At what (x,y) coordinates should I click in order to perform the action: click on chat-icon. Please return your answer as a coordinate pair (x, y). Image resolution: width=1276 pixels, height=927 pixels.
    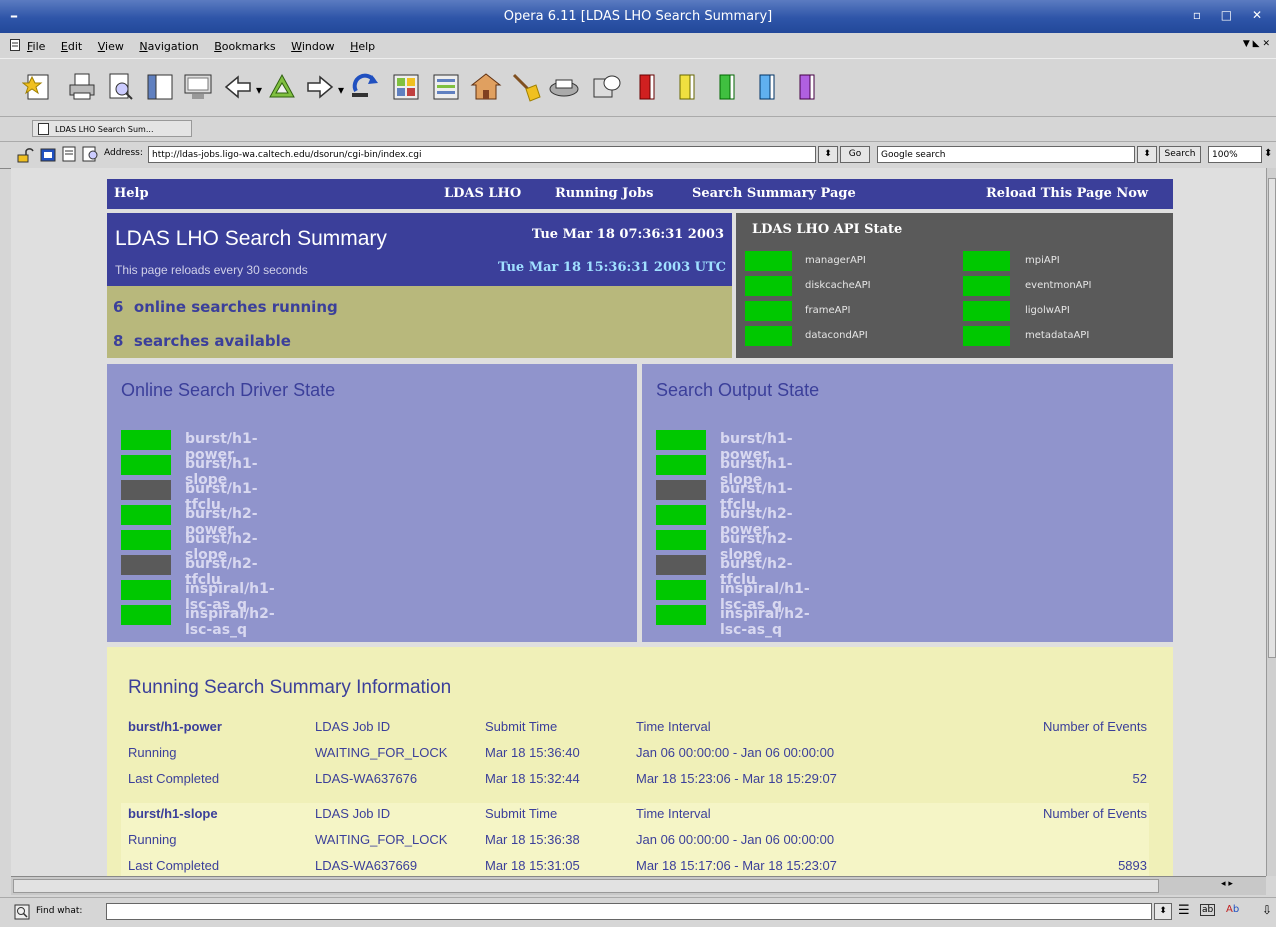
    Looking at the image, I should click on (606, 87).